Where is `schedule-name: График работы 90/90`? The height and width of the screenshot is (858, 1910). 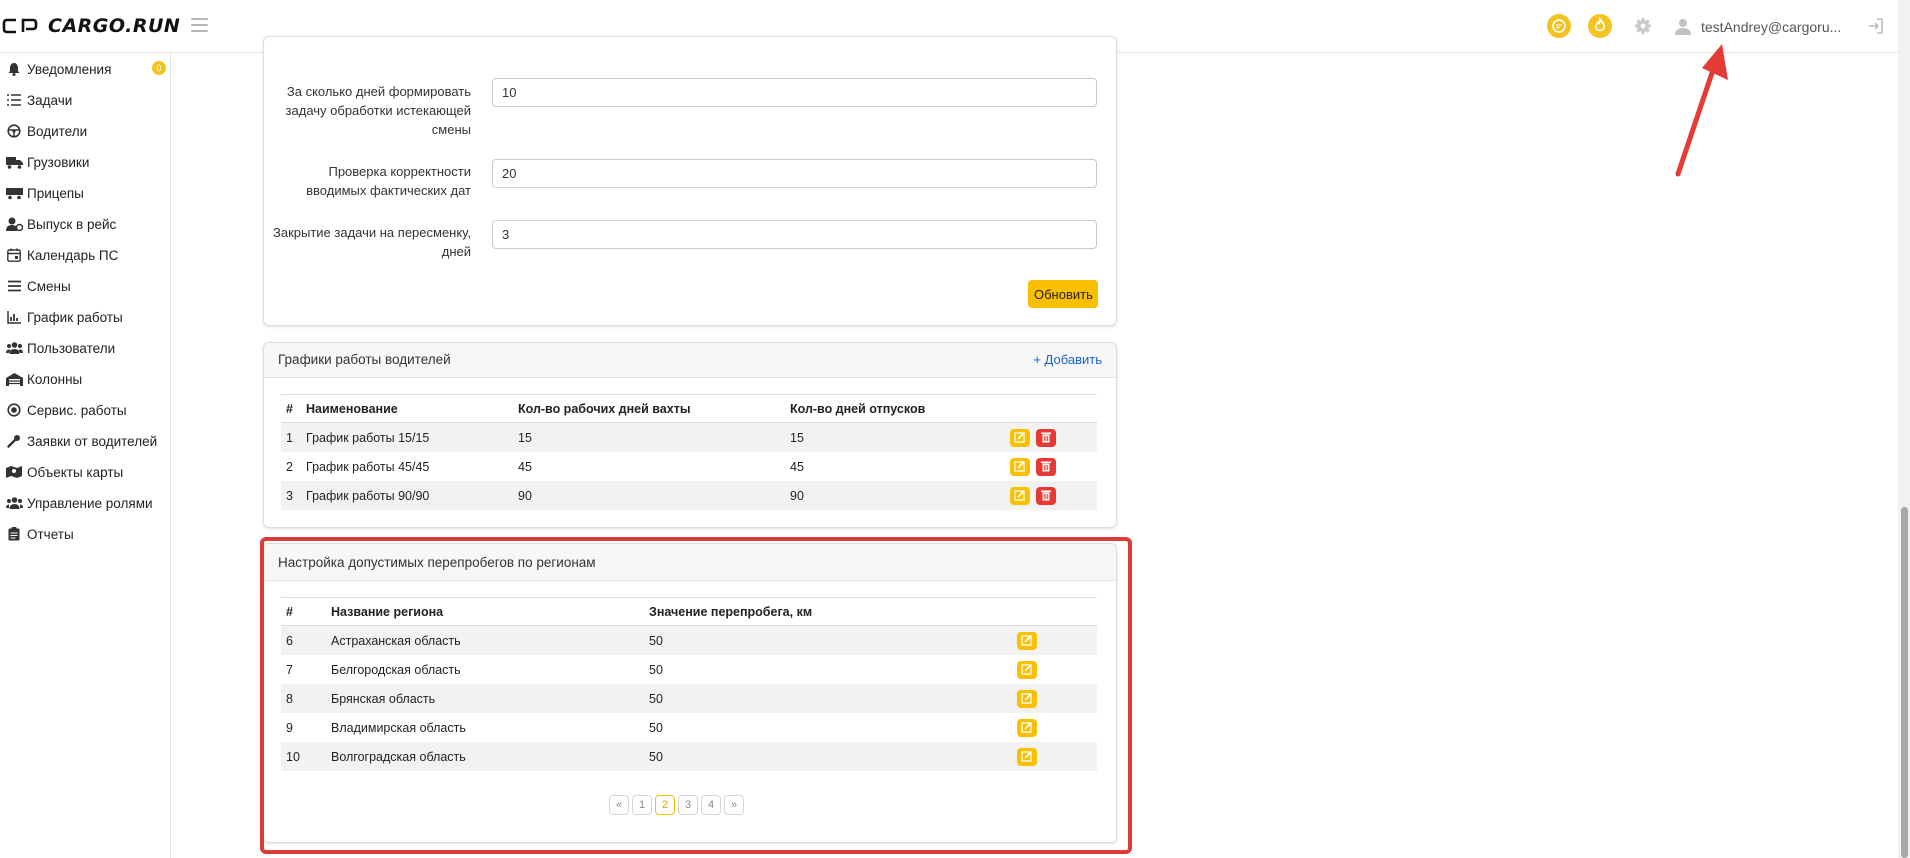 schedule-name: График работы 90/90 is located at coordinates (412, 495).